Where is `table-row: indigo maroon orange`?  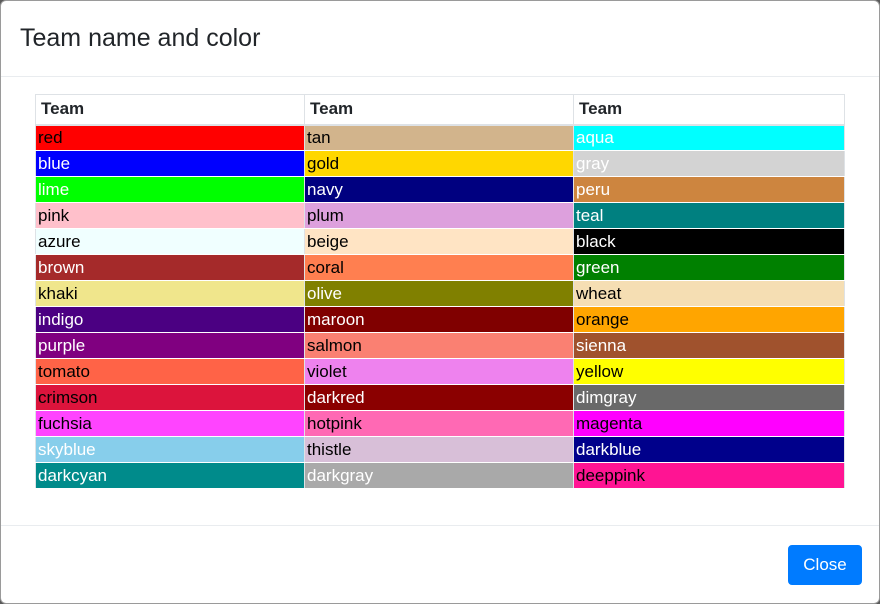 table-row: indigo maroon orange is located at coordinates (440, 319).